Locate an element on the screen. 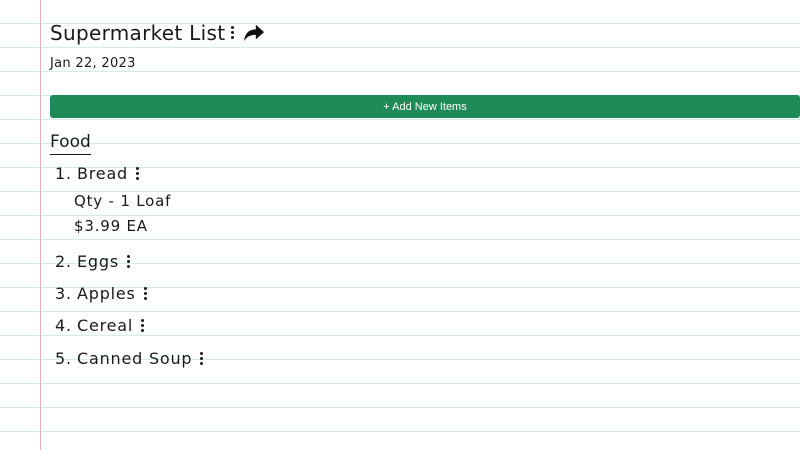  title-row: Supermarket List is located at coordinates (157, 33).